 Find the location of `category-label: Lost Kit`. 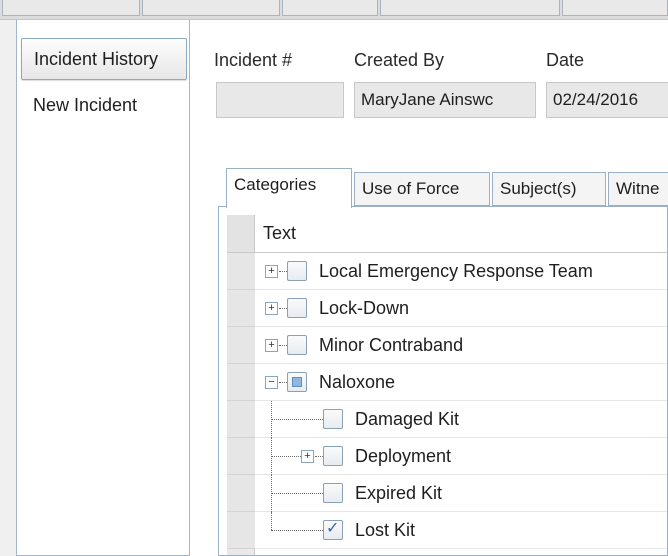

category-label: Lost Kit is located at coordinates (385, 530).